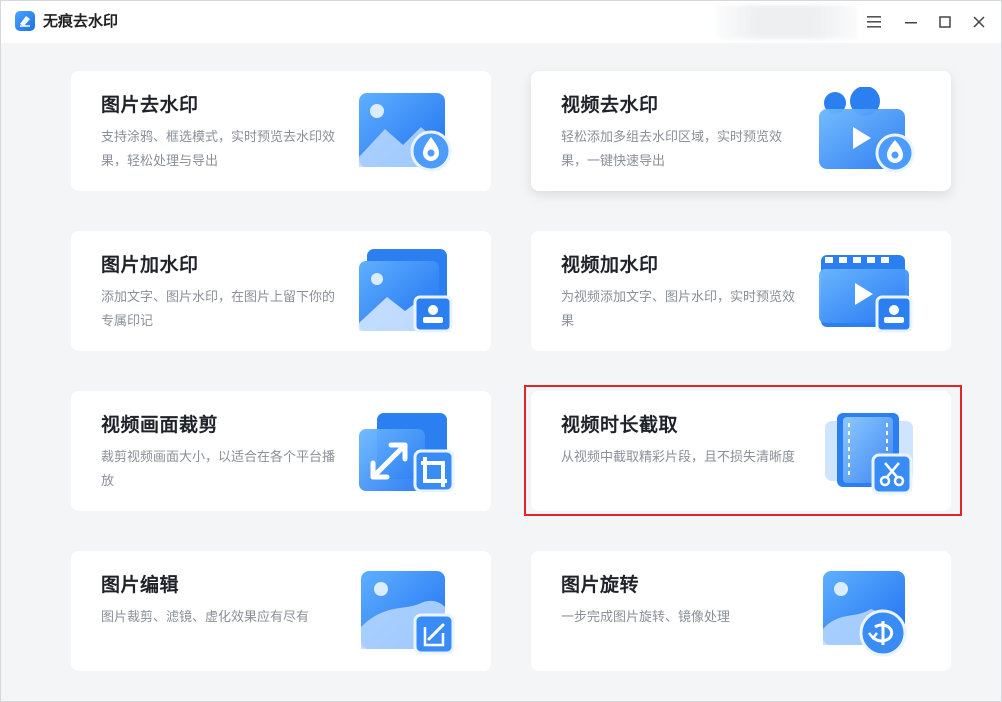  I want to click on card-image-edit: 图片编辑 图片裁剪、滤镜、虚化效果应有尽有, so click(281, 611).